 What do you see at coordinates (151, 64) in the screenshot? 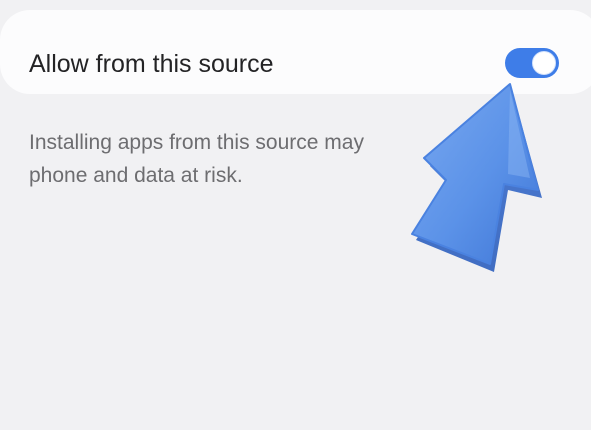
I see `allow-source-label: Allow from this source` at bounding box center [151, 64].